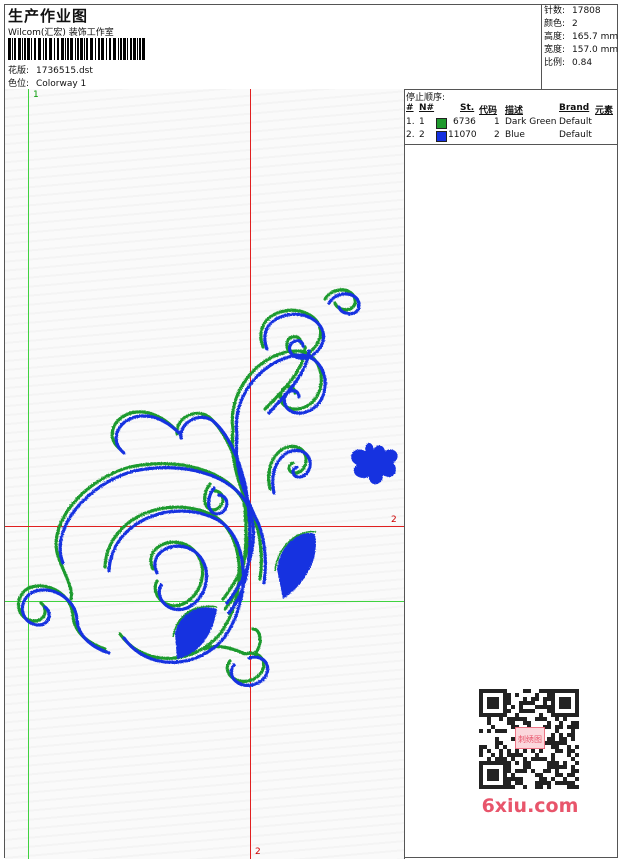 The image size is (620, 861). Describe the element at coordinates (511, 123) in the screenshot. I see `legend-row: 1. 1 6736 1 Dark Green Default` at that location.